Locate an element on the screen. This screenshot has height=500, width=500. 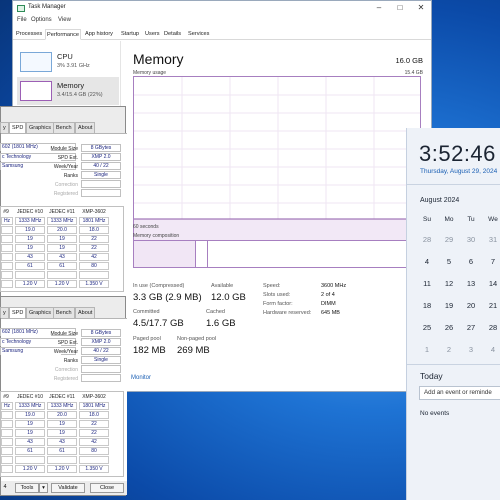
spec-label: Hardware reserved: is located at coordinates (287, 313).